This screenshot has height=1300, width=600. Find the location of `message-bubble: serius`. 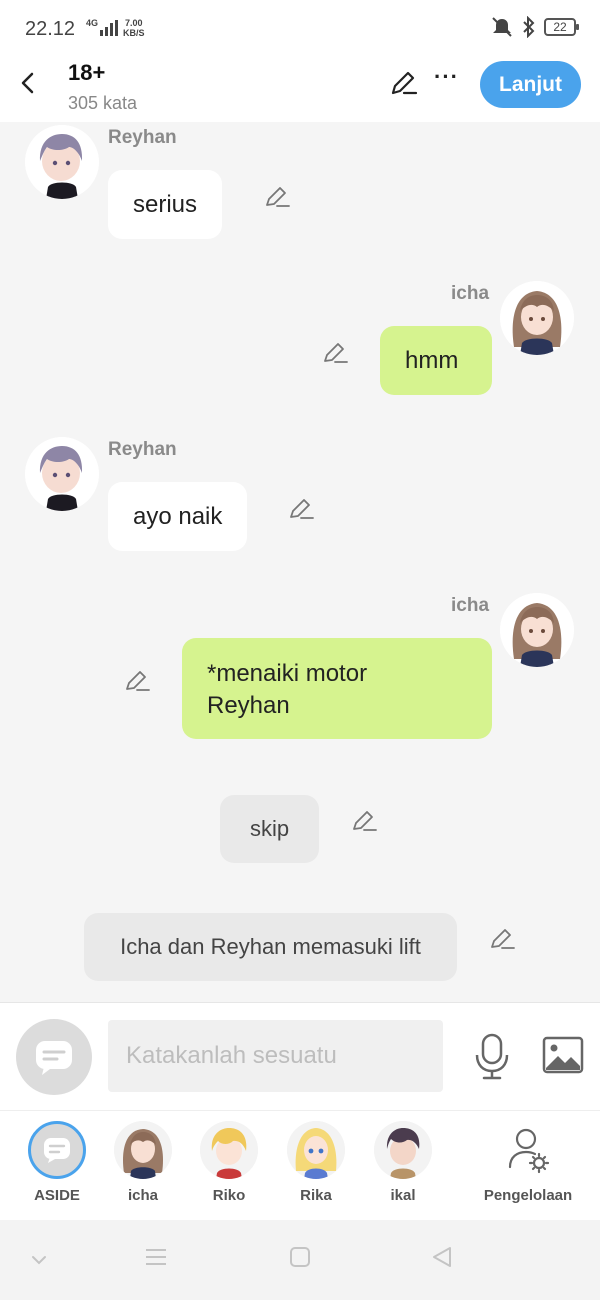

message-bubble: serius is located at coordinates (165, 204).